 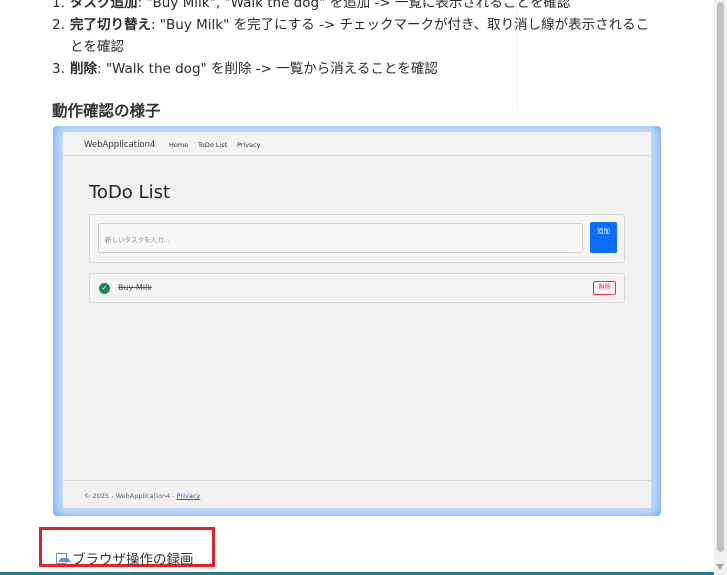 What do you see at coordinates (357, 144) in the screenshot?
I see `screenshot-navbar: WebApplication4 Home ToDo List Privacy` at bounding box center [357, 144].